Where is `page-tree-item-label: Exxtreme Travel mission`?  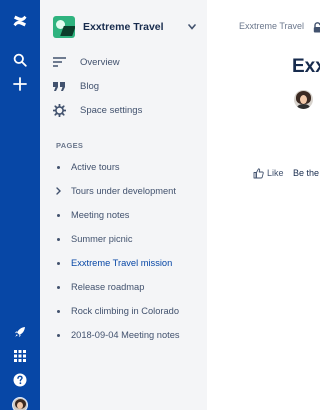
page-tree-item-label: Exxtreme Travel mission is located at coordinates (122, 263).